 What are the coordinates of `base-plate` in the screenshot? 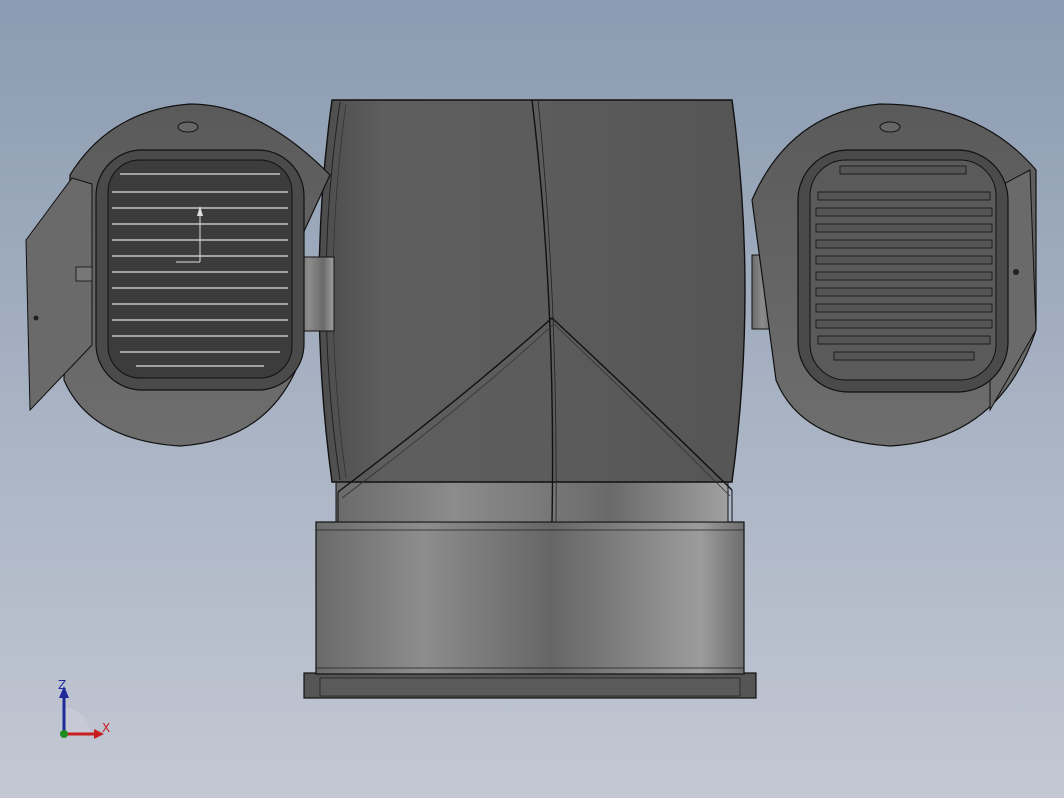 It's located at (530, 685).